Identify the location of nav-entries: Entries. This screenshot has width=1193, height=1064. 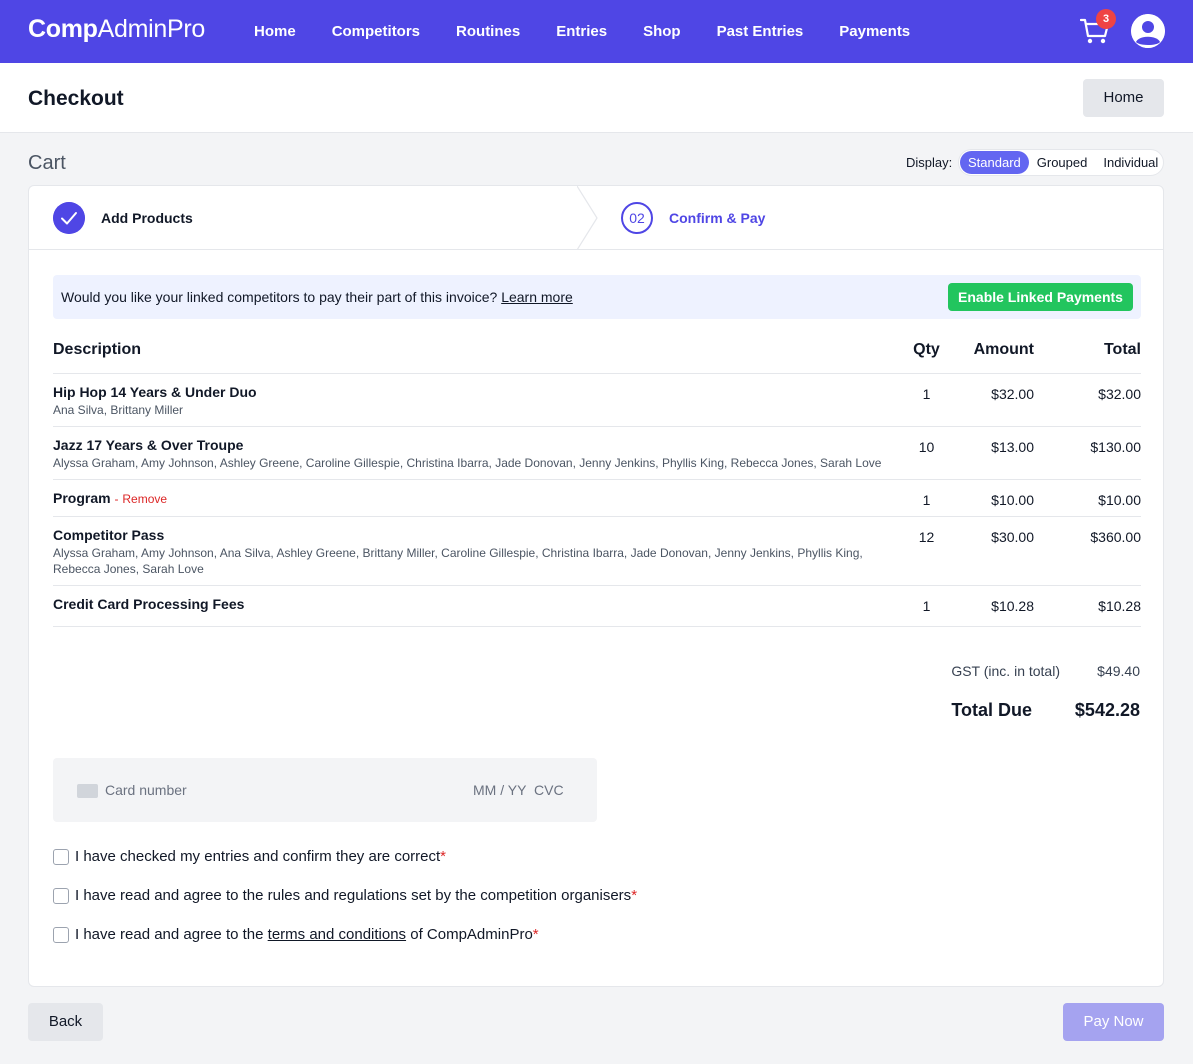
(581, 31).